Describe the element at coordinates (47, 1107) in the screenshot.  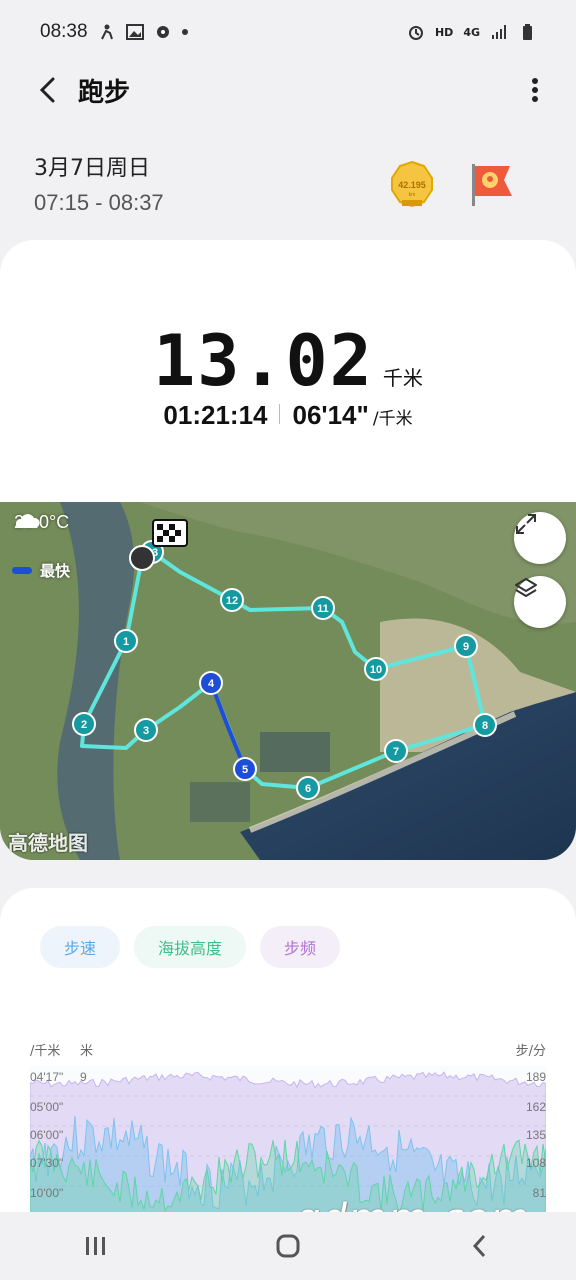
I see `pace-tick-2: 05'00"` at that location.